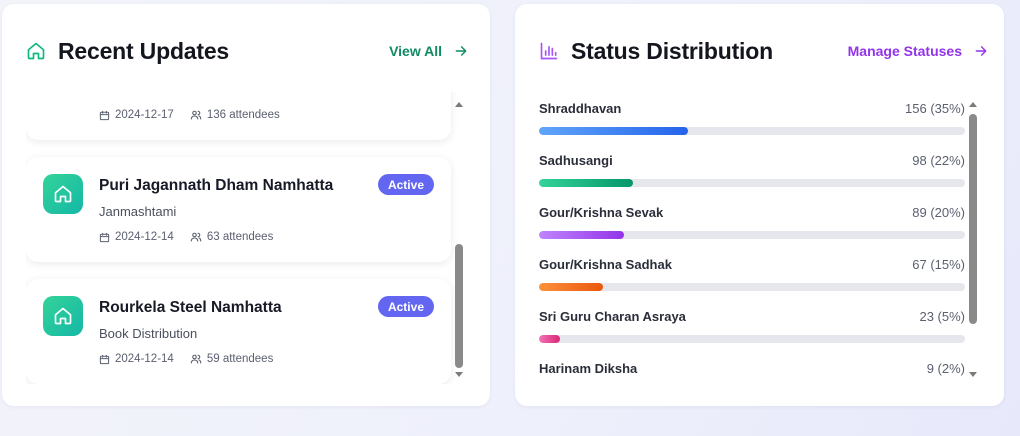 The image size is (1020, 436). Describe the element at coordinates (945, 368) in the screenshot. I see `status-value: 9 (2%)` at that location.